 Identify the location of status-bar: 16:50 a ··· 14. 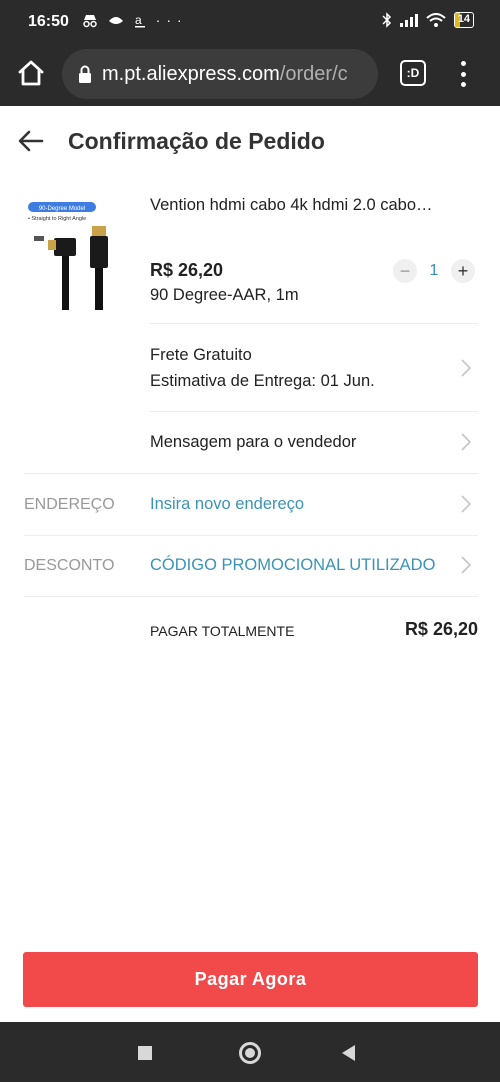
(250, 22).